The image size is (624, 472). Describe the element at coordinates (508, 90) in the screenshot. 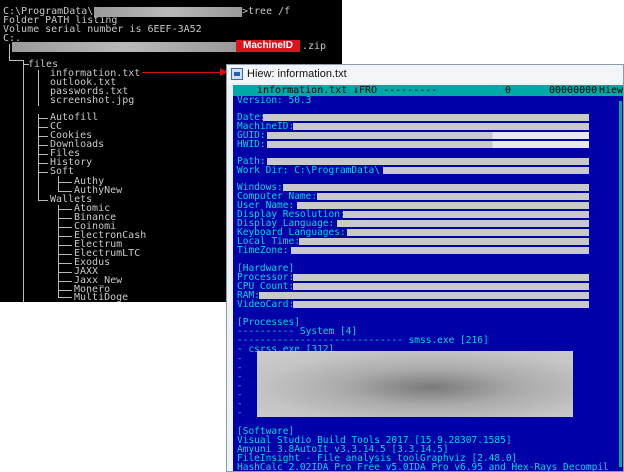

I see `status-zero: 0` at that location.